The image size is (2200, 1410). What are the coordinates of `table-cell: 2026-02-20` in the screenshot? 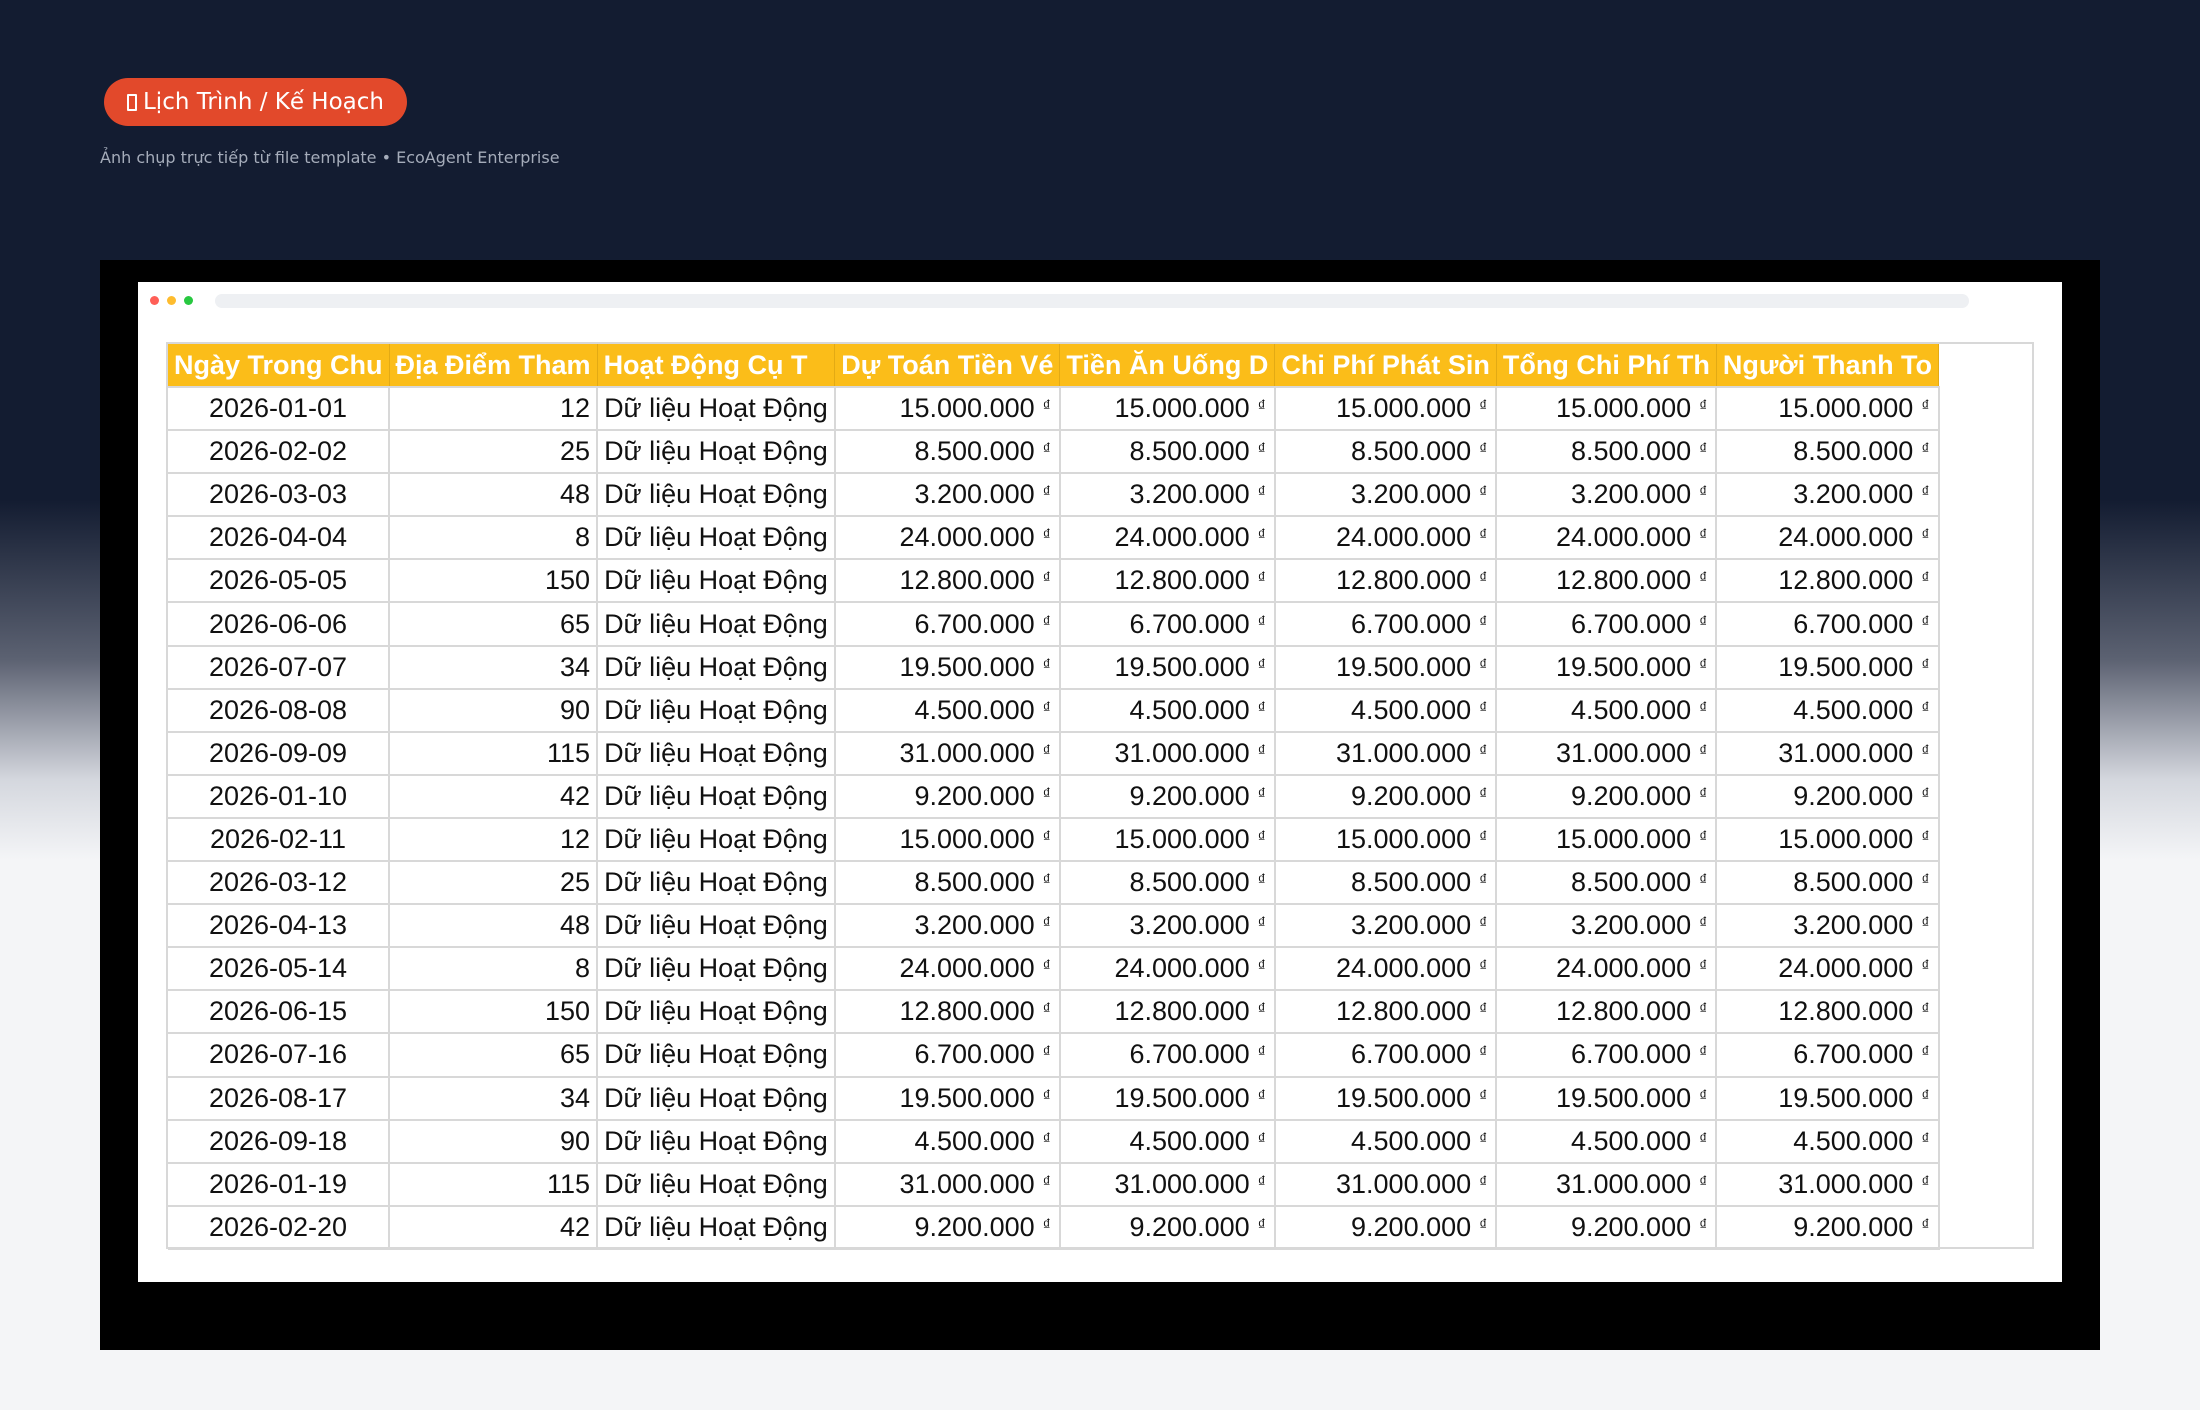 It's located at (279, 1227).